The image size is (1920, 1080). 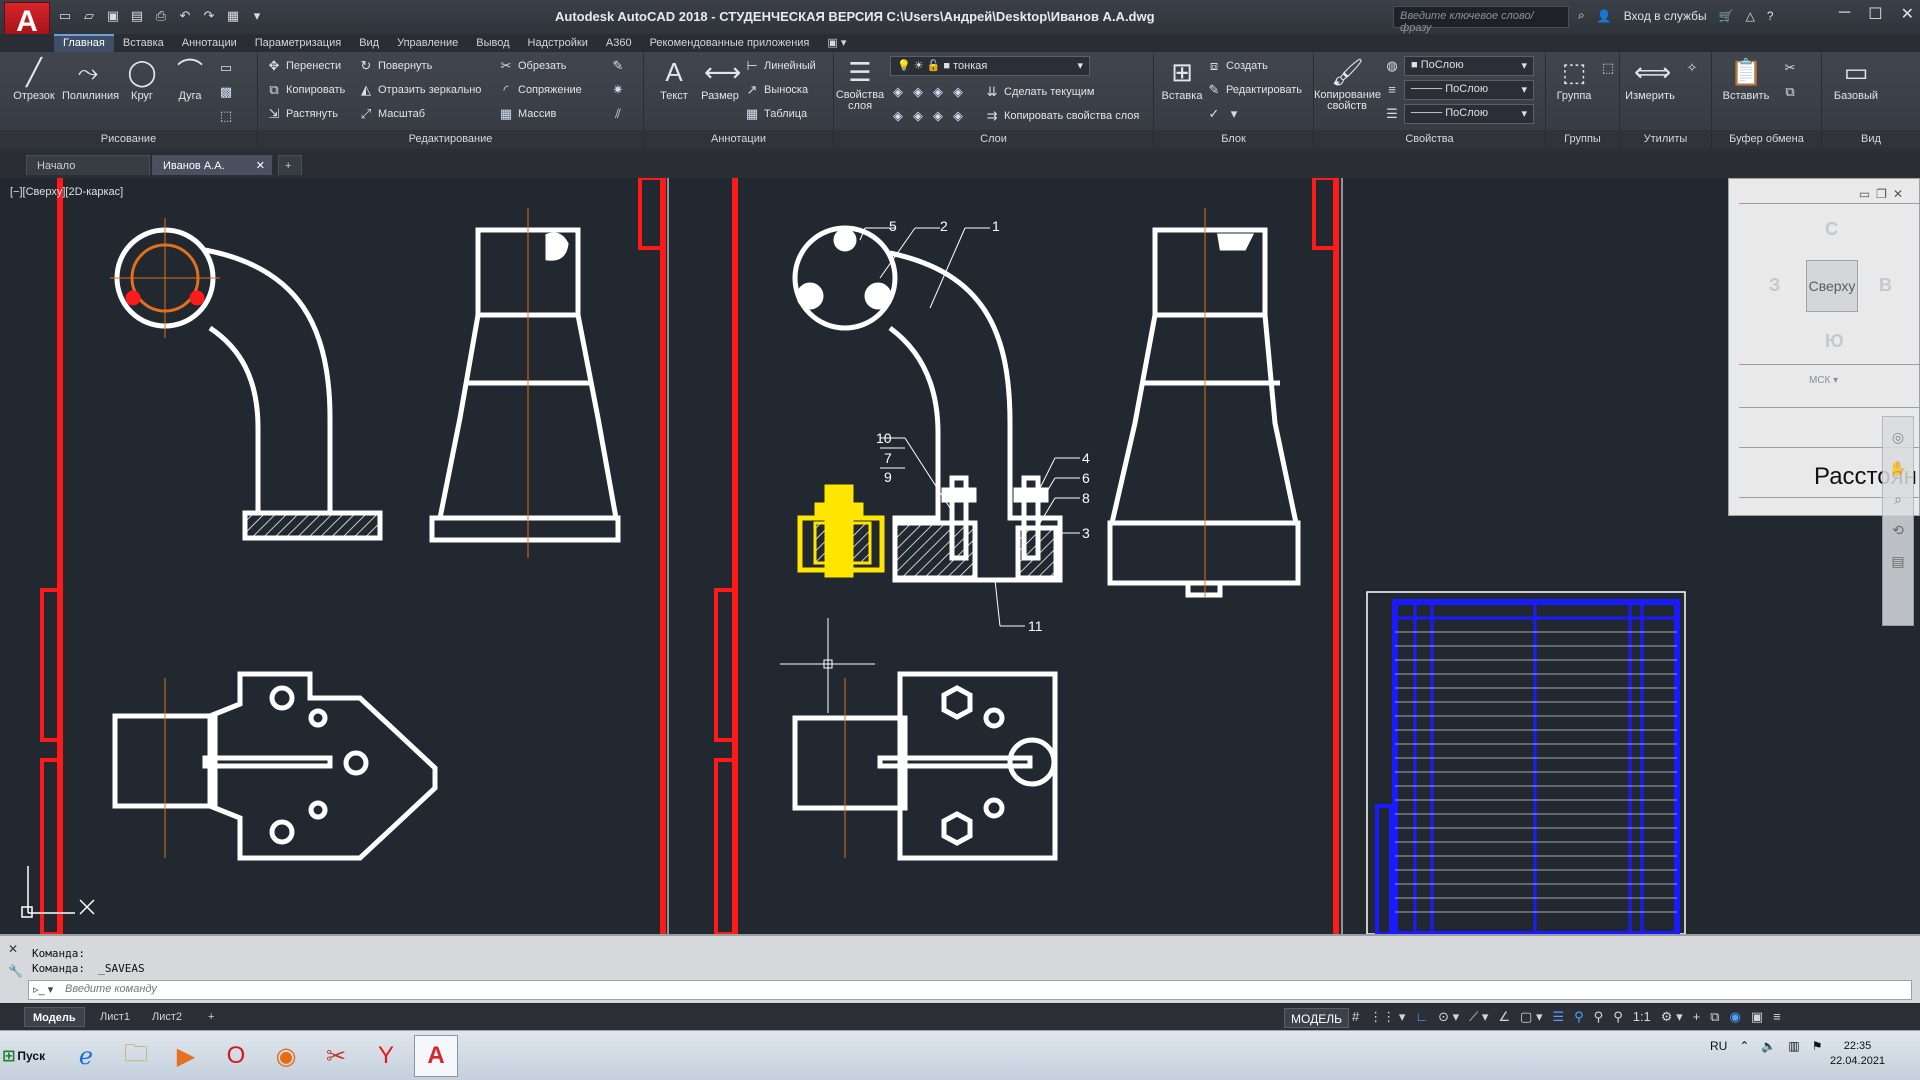 I want to click on clean-screen-icon: ▣, so click(x=1757, y=1017).